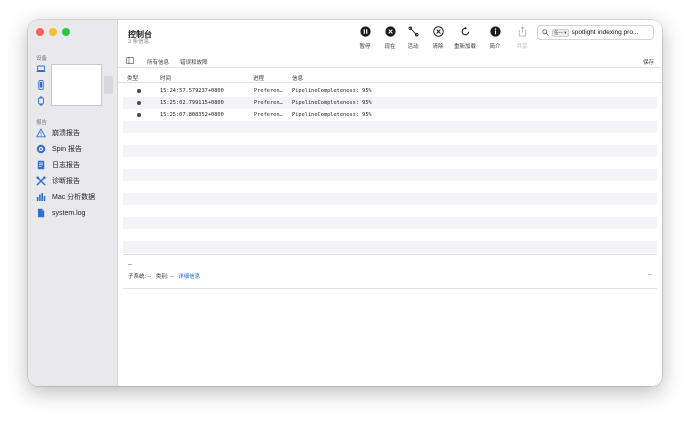 The height and width of the screenshot is (423, 690). Describe the element at coordinates (66, 32) in the screenshot. I see `maximize-window-button` at that location.